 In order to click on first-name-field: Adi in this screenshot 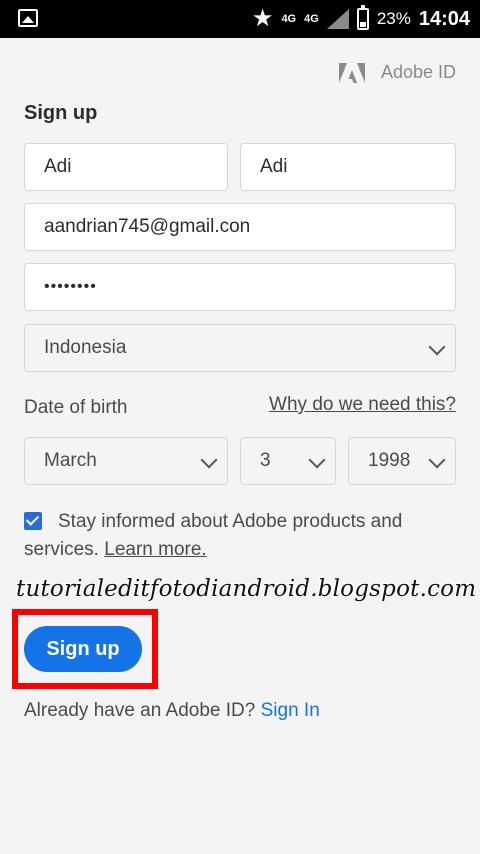, I will do `click(126, 167)`.